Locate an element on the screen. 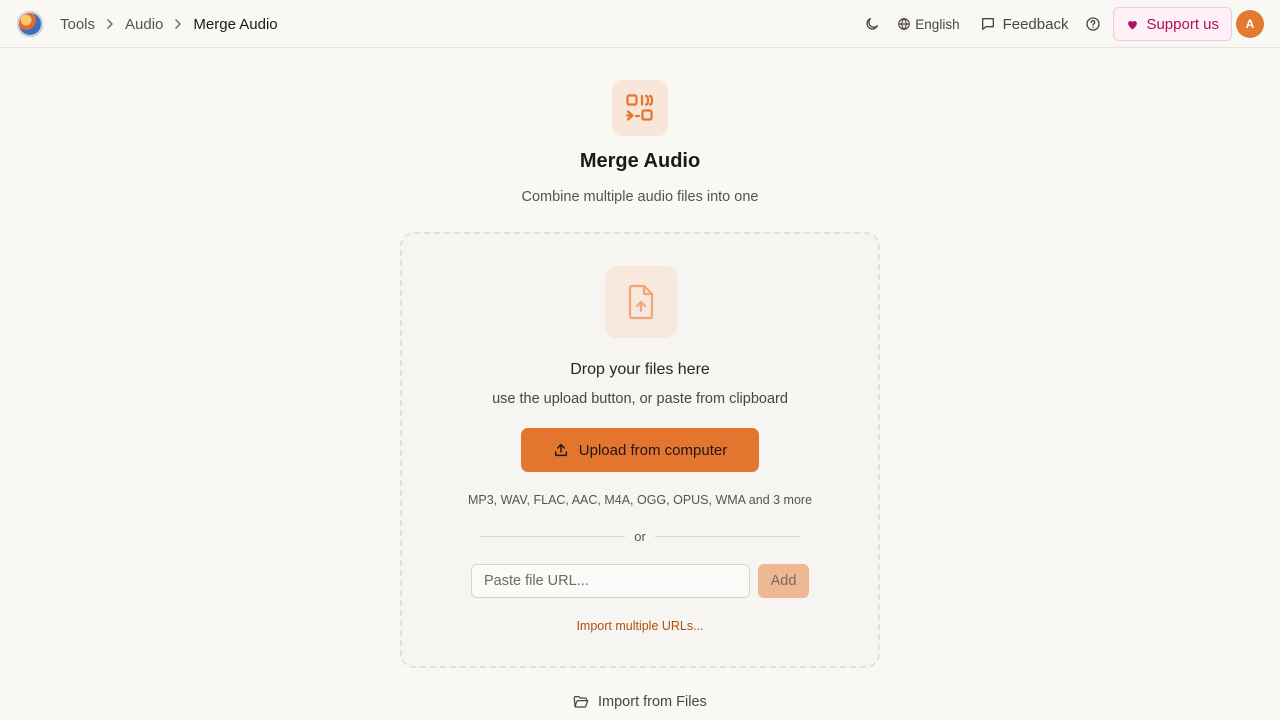 The height and width of the screenshot is (720, 1280). upload-from-computer-button: Upload from computer is located at coordinates (640, 450).